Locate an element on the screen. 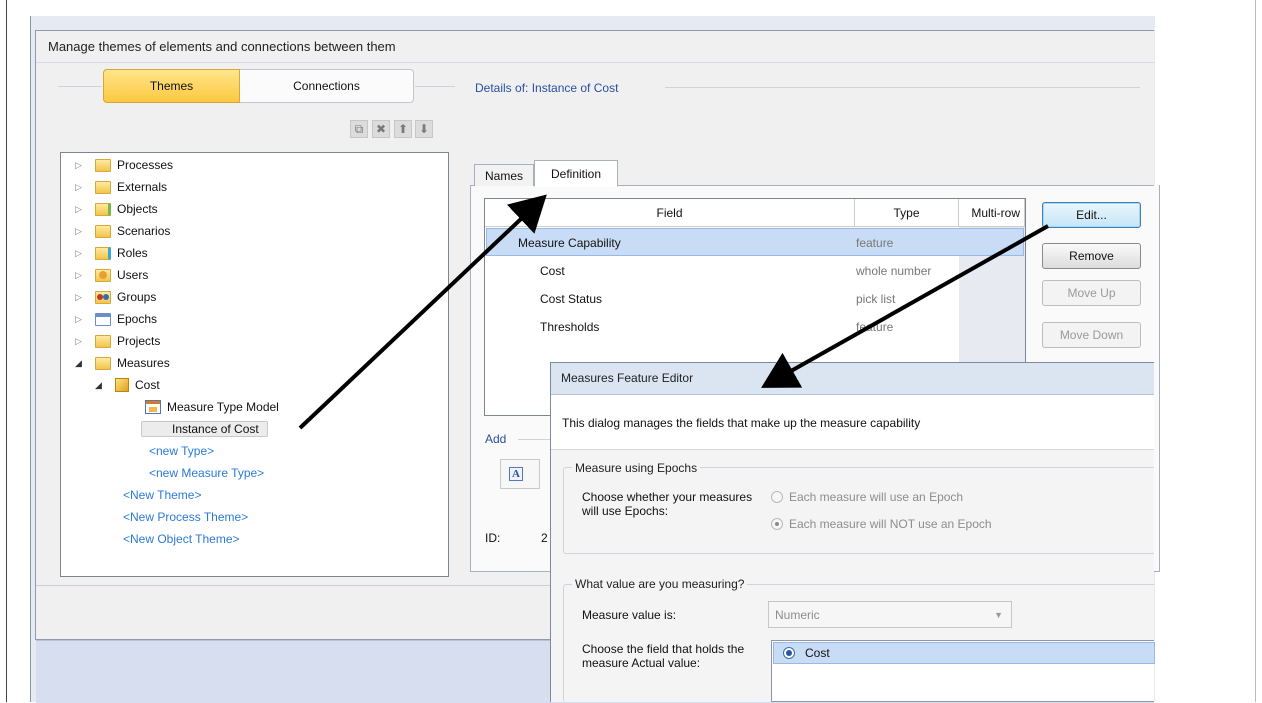  arrow-to-dialog is located at coordinates (905, 306).